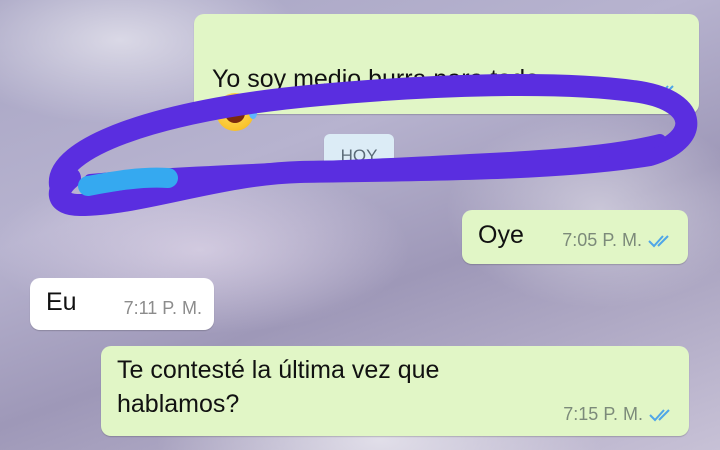 This screenshot has height=450, width=720. What do you see at coordinates (235, 112) in the screenshot?
I see `tears-of-joy-emoji-icon` at bounding box center [235, 112].